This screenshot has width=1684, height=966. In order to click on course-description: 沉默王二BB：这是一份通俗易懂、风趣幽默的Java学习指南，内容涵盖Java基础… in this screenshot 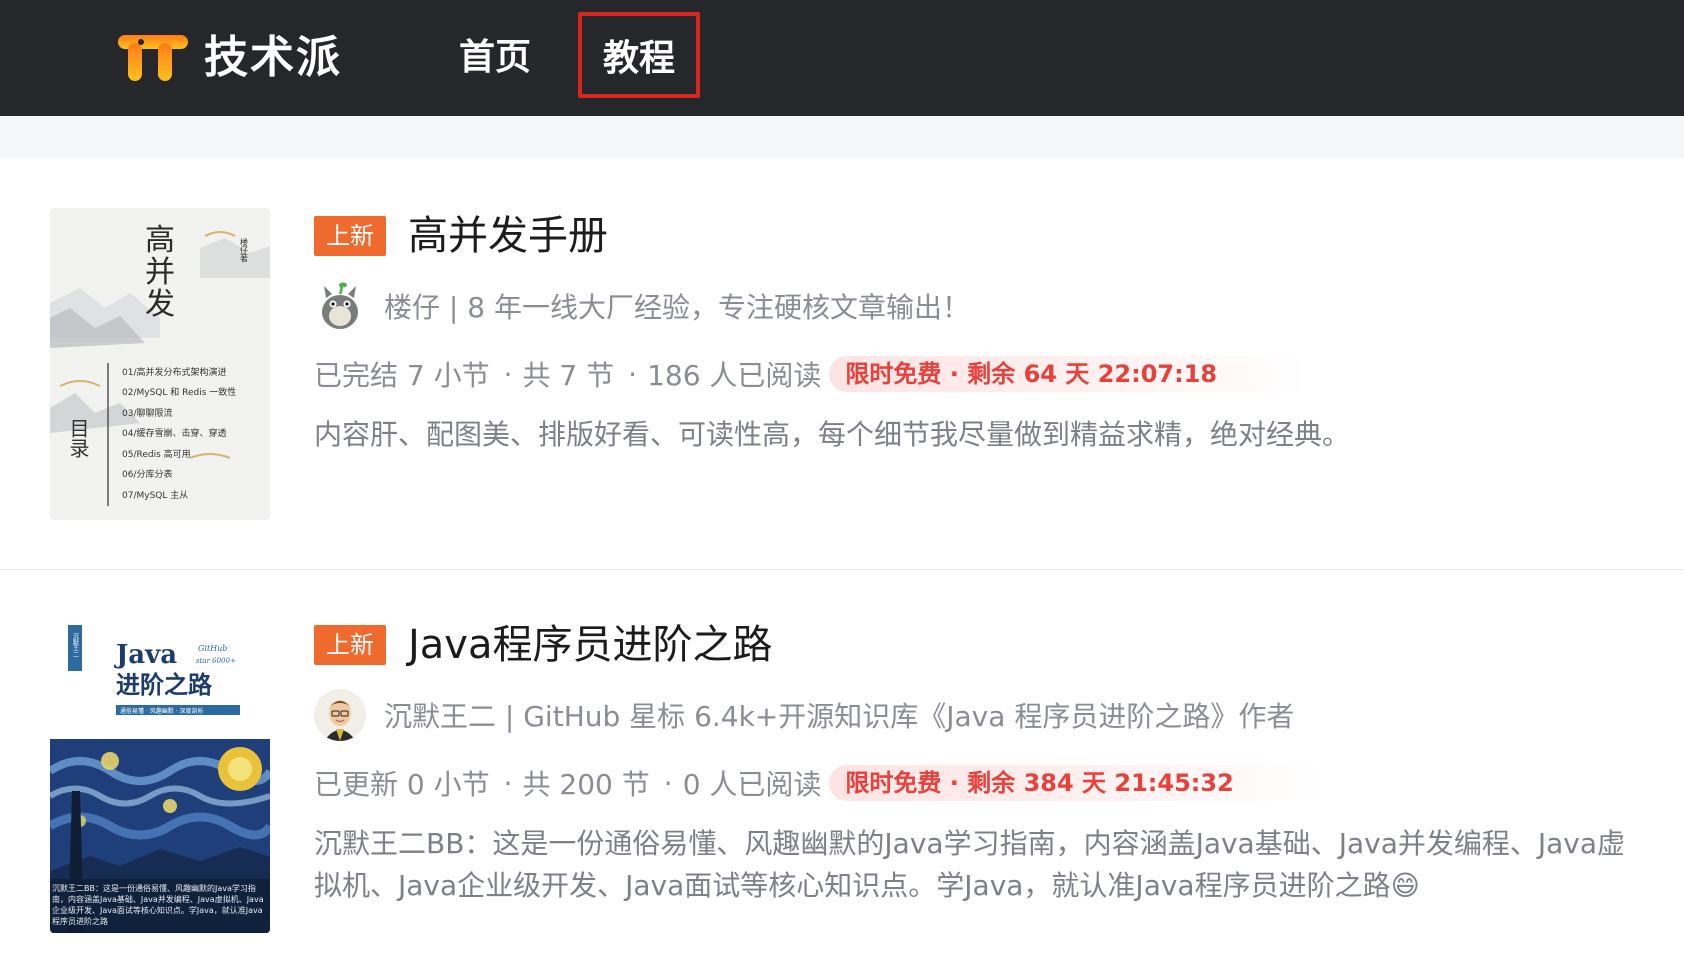, I will do `click(970, 864)`.